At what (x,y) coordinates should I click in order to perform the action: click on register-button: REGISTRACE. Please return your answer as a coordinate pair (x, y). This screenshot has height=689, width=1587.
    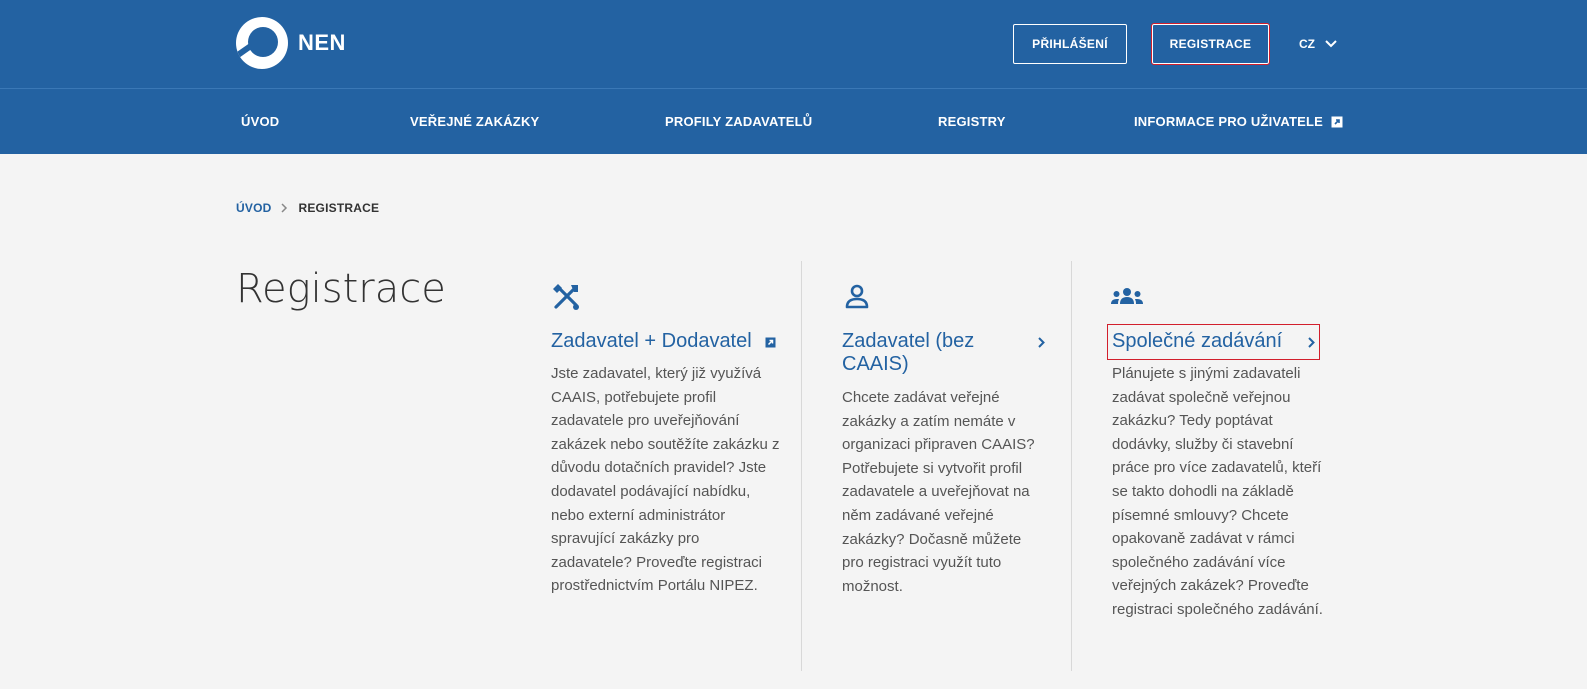
    Looking at the image, I should click on (1210, 44).